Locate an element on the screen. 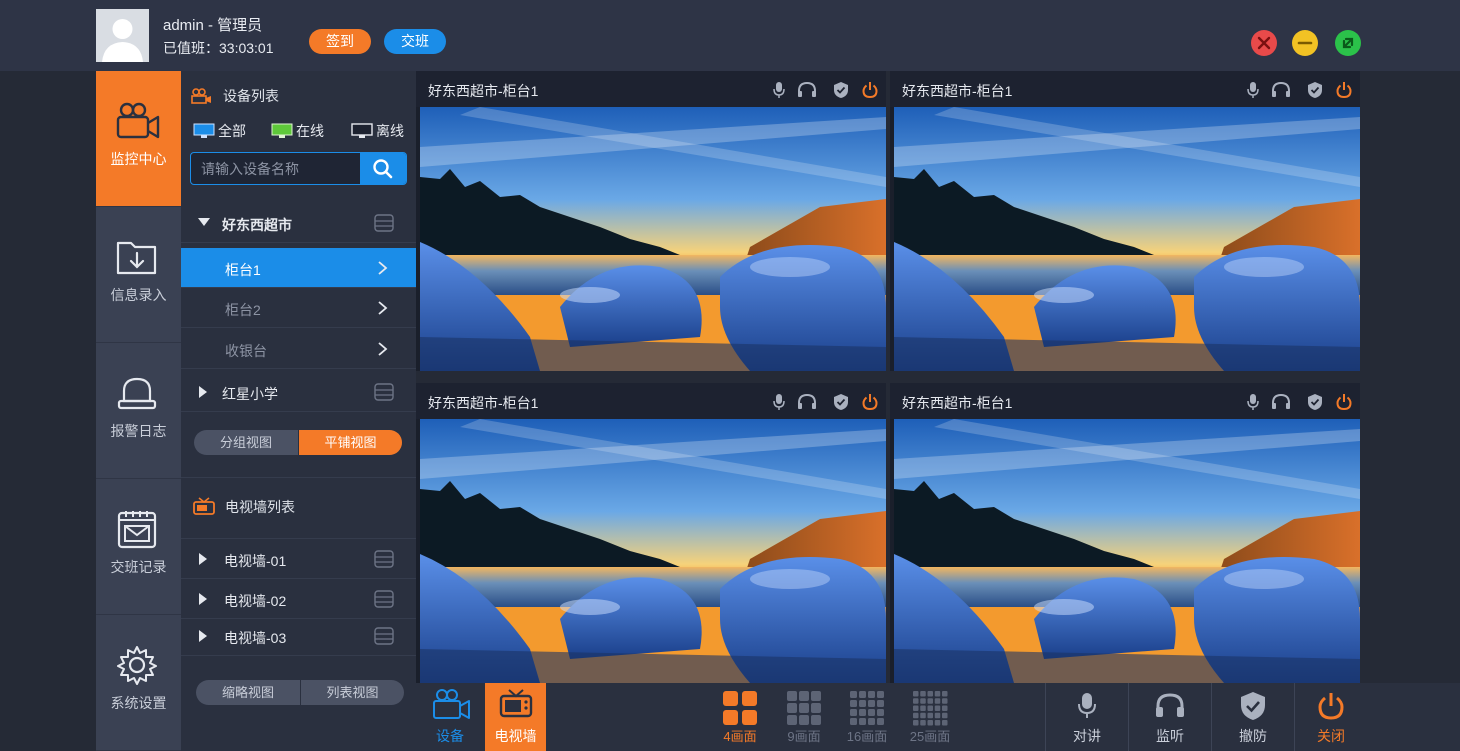 This screenshot has height=751, width=1460. close-button: 关闭 is located at coordinates (1331, 717).